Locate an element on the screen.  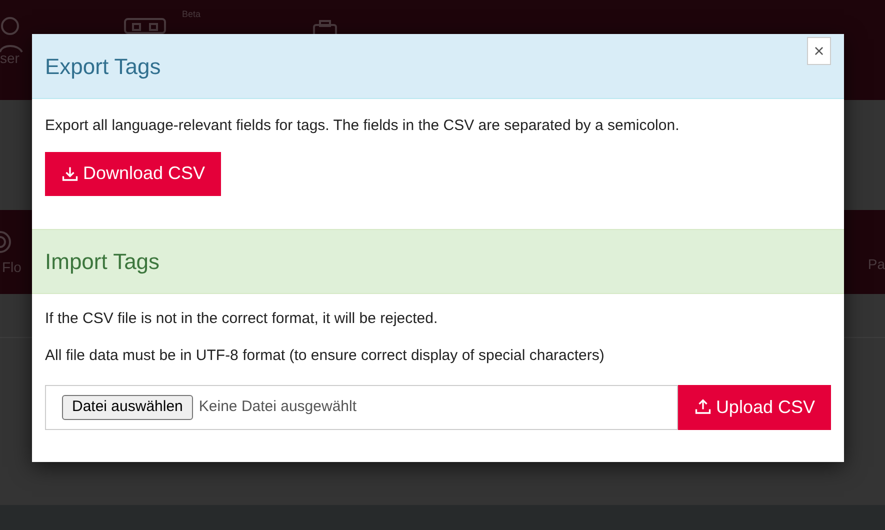
upload-csv-button: Upload CSV is located at coordinates (754, 407).